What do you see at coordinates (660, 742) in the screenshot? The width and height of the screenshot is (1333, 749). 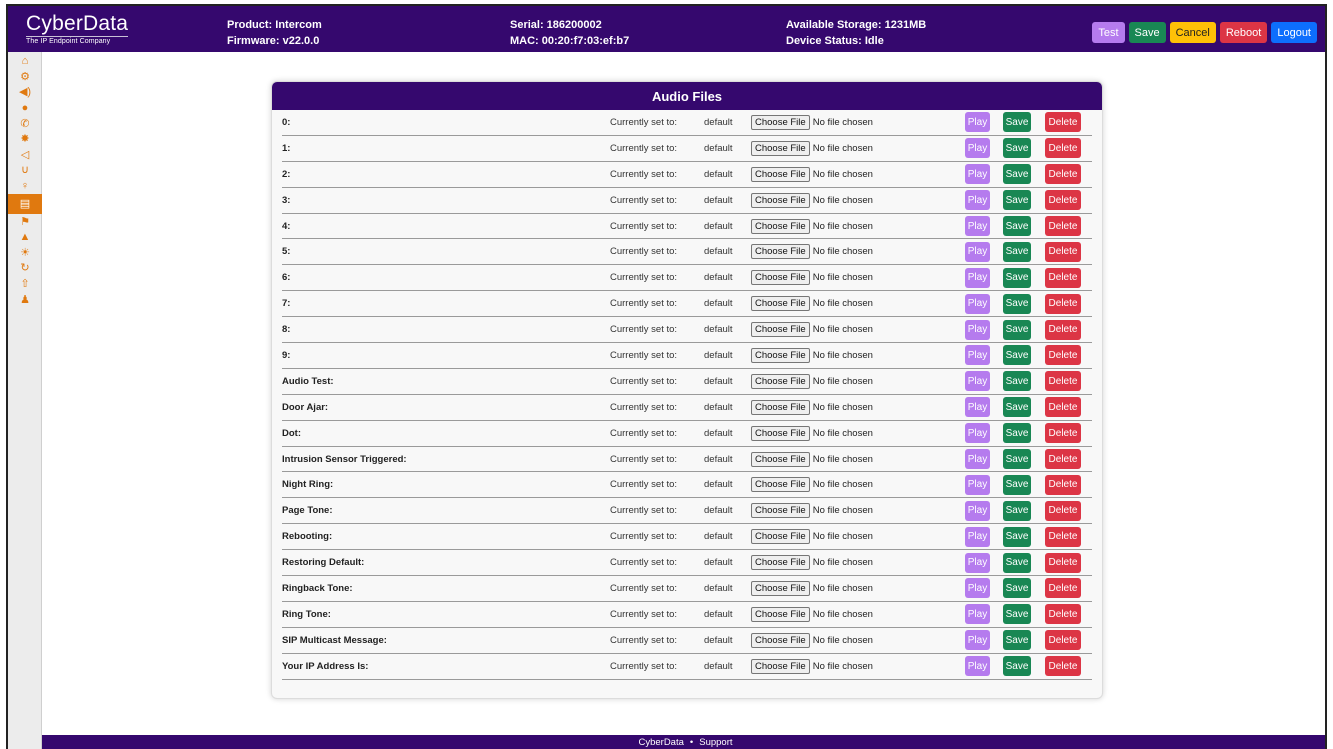 I see `footer-cyberdata-link: CyberData` at bounding box center [660, 742].